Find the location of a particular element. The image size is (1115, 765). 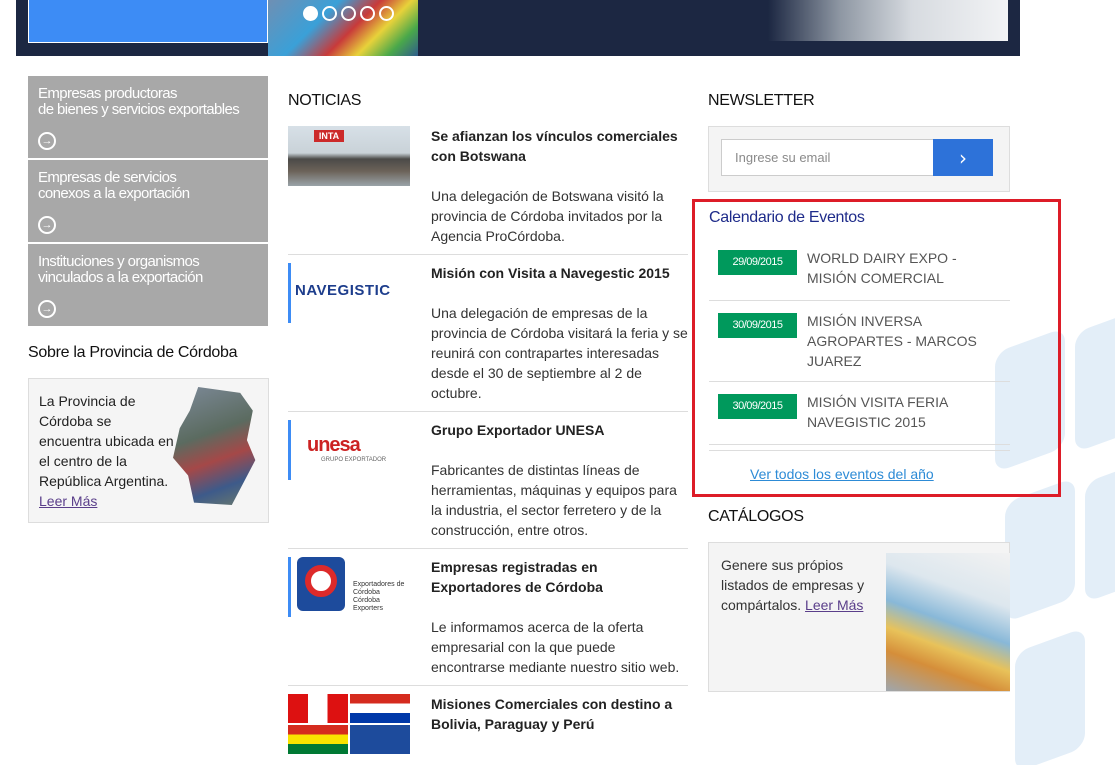

catalogos-read-more-link: Leer Más is located at coordinates (834, 605).